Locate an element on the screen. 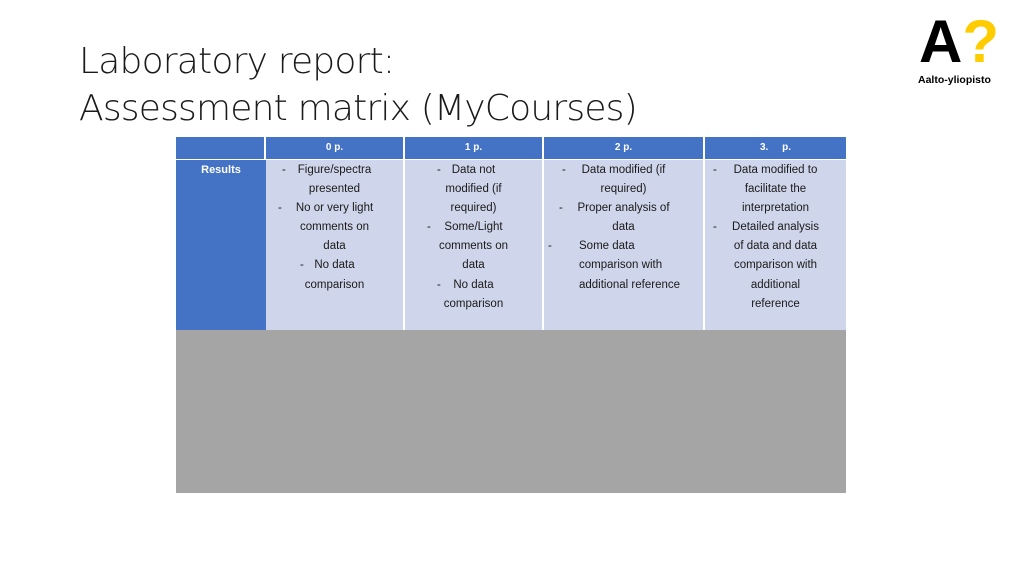 This screenshot has width=1024, height=576. header-separator is located at coordinates (511, 159).